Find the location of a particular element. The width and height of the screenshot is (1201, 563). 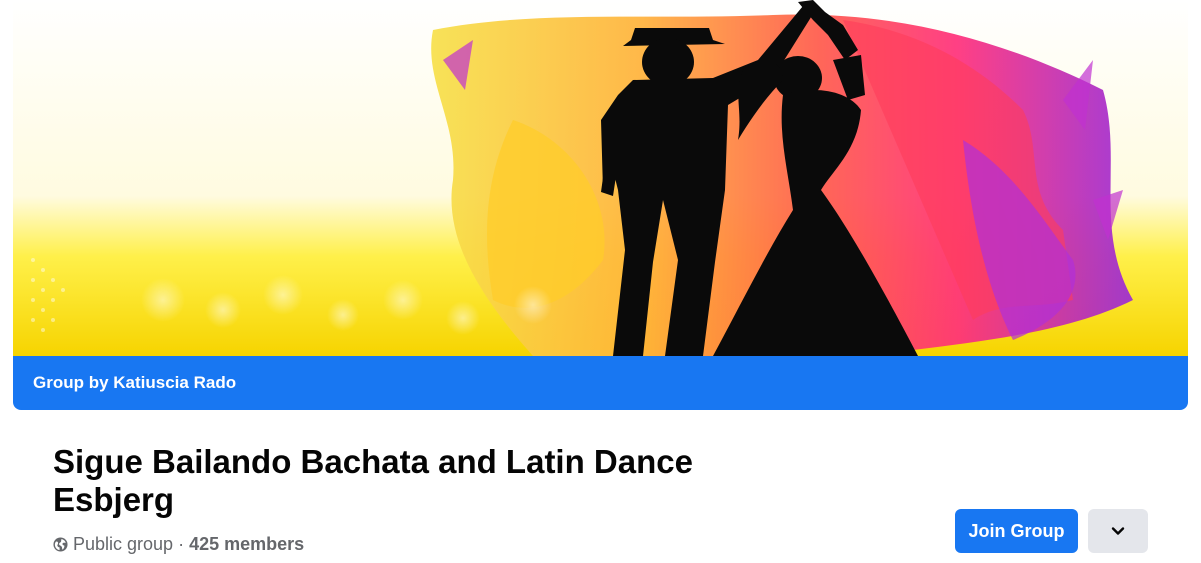

group-meta: Public group · 425 members is located at coordinates (178, 544).